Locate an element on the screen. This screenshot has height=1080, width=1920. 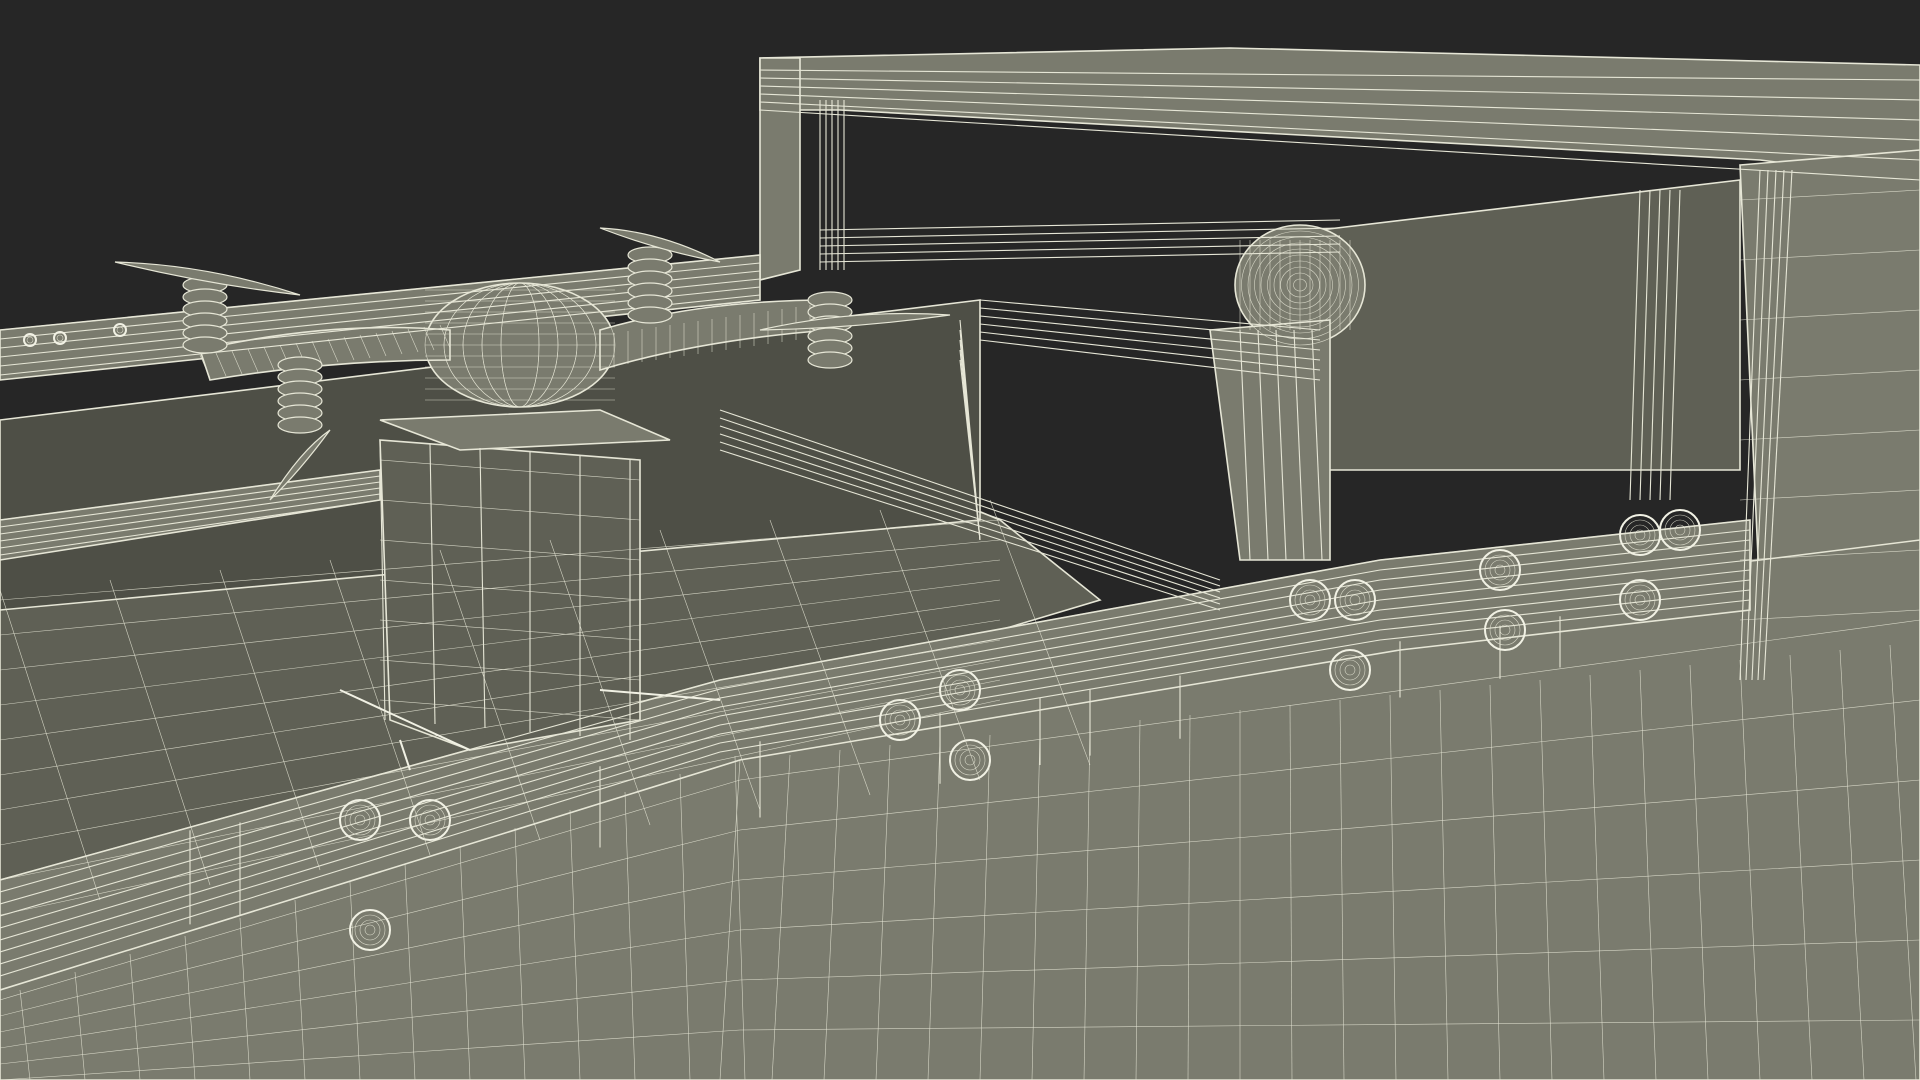
enclosure-inner-shadow is located at coordinates (1530, 325).